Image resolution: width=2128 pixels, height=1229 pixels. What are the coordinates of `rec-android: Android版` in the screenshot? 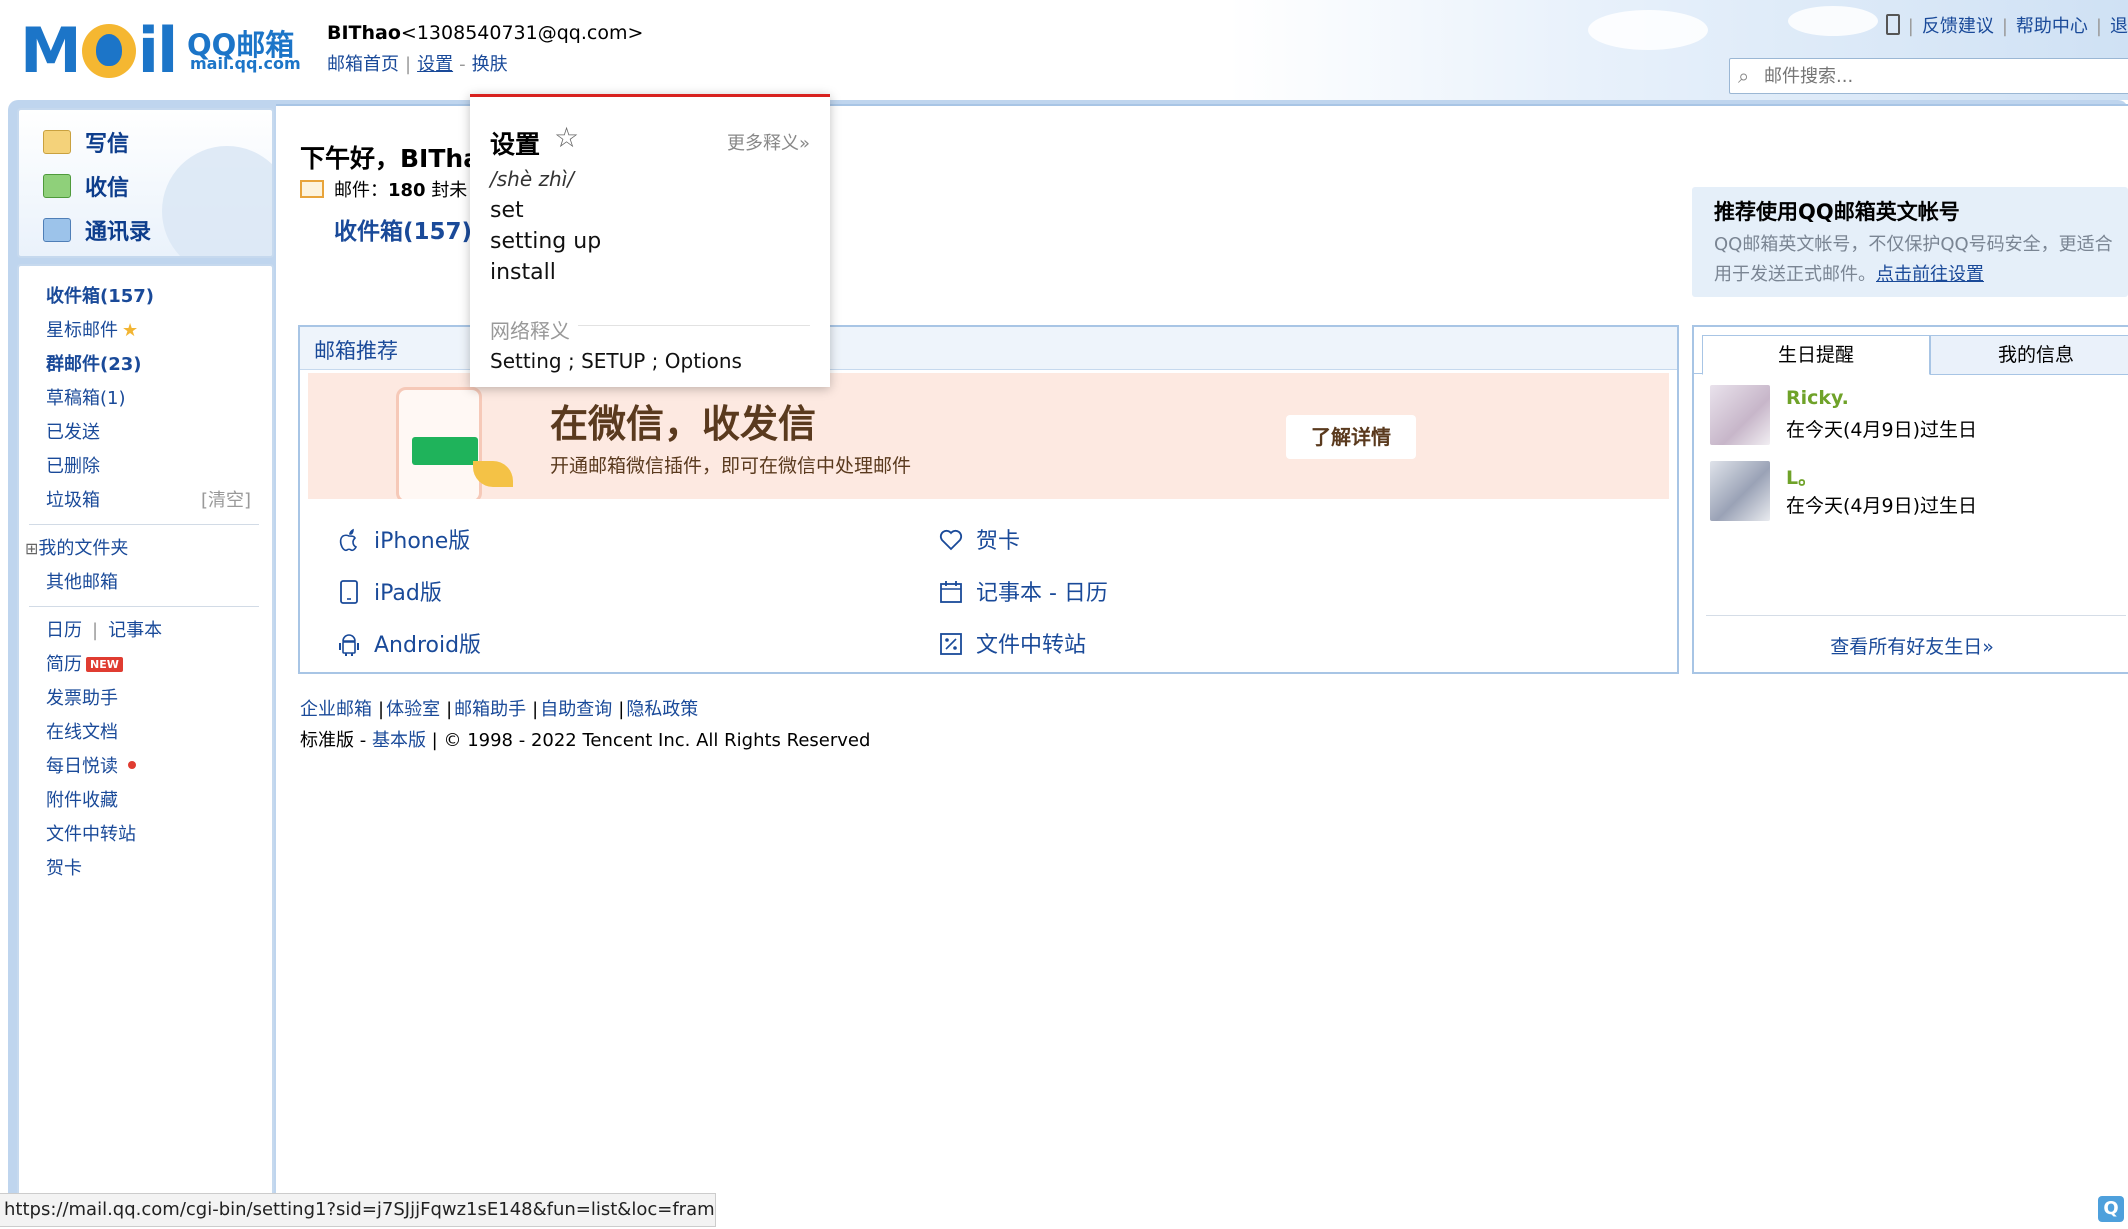 It's located at (408, 643).